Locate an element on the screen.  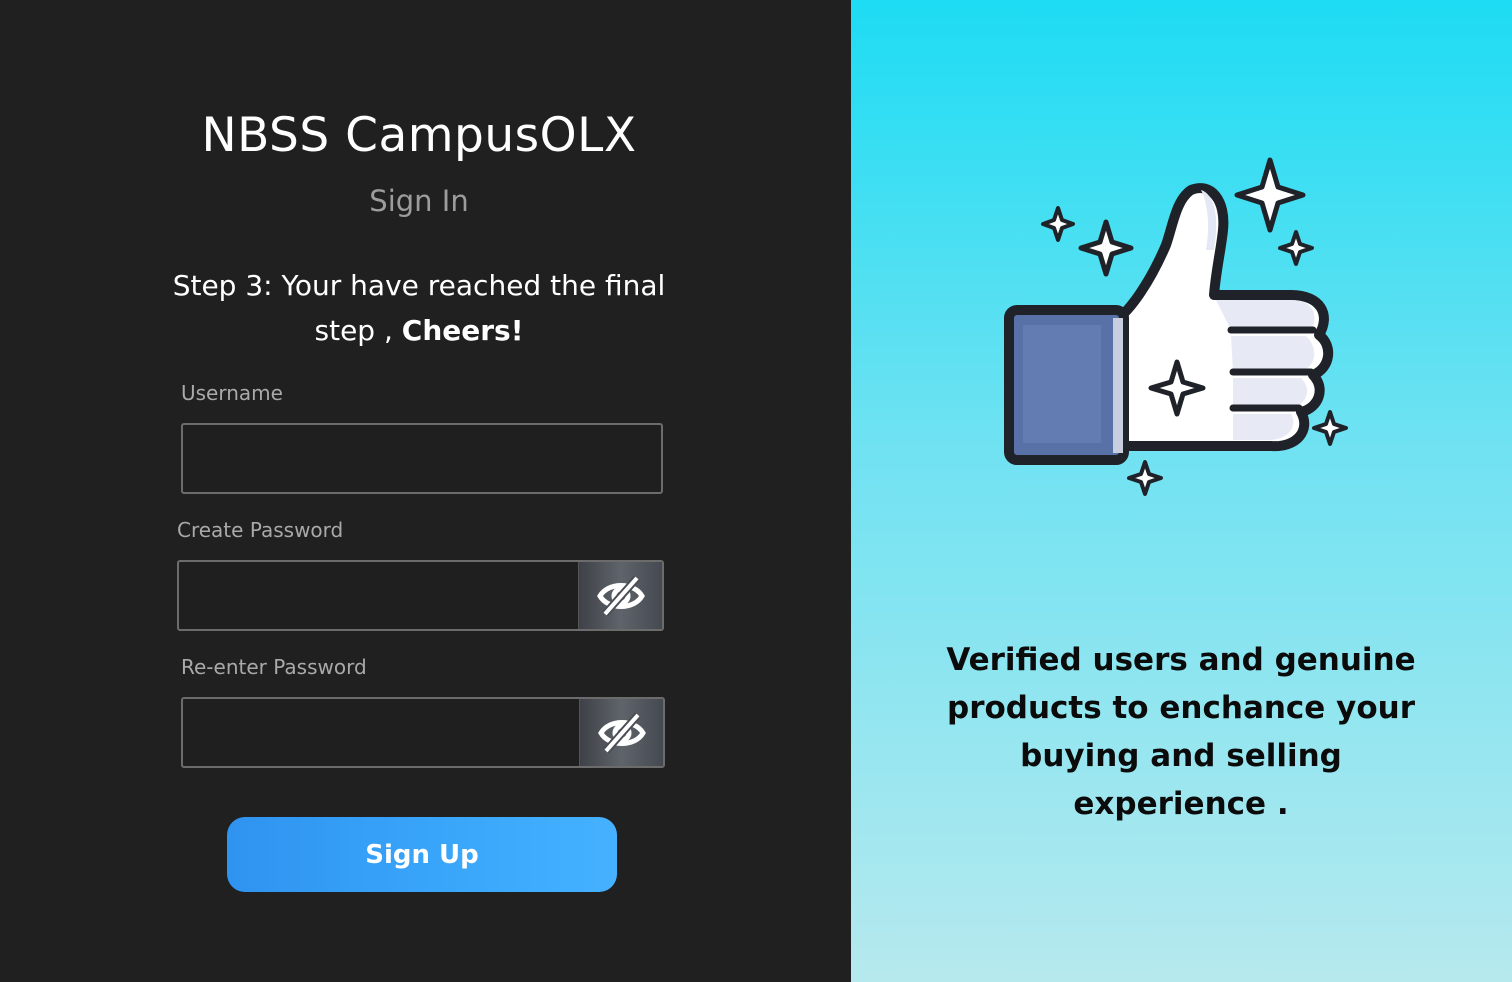
reenter-password-input is located at coordinates (381, 732).